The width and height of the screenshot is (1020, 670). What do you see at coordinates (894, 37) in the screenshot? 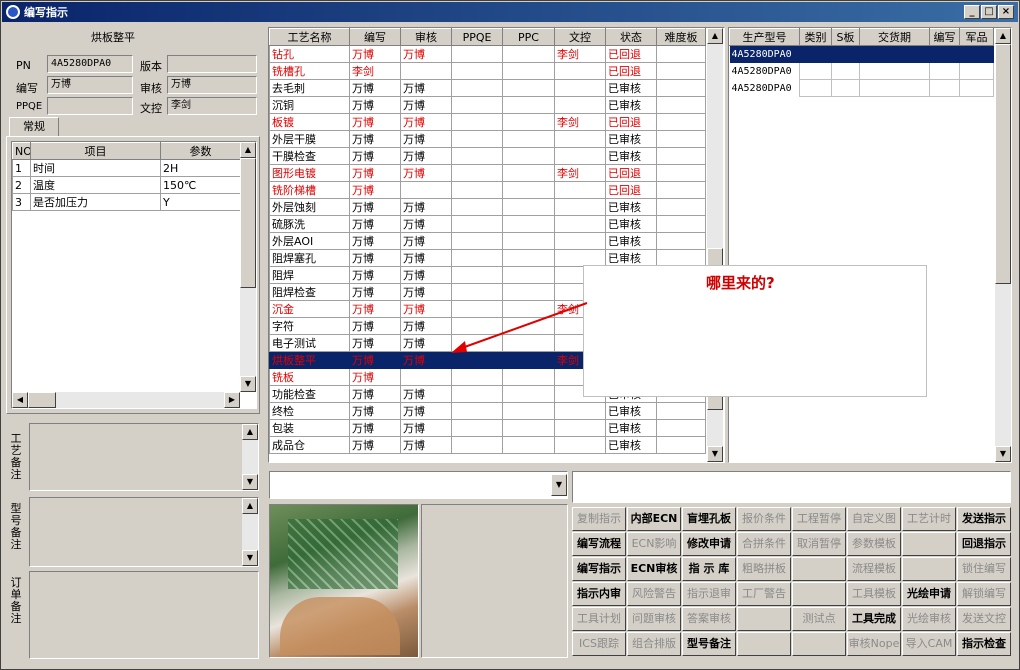
I see `models-col-header: 交货期` at bounding box center [894, 37].